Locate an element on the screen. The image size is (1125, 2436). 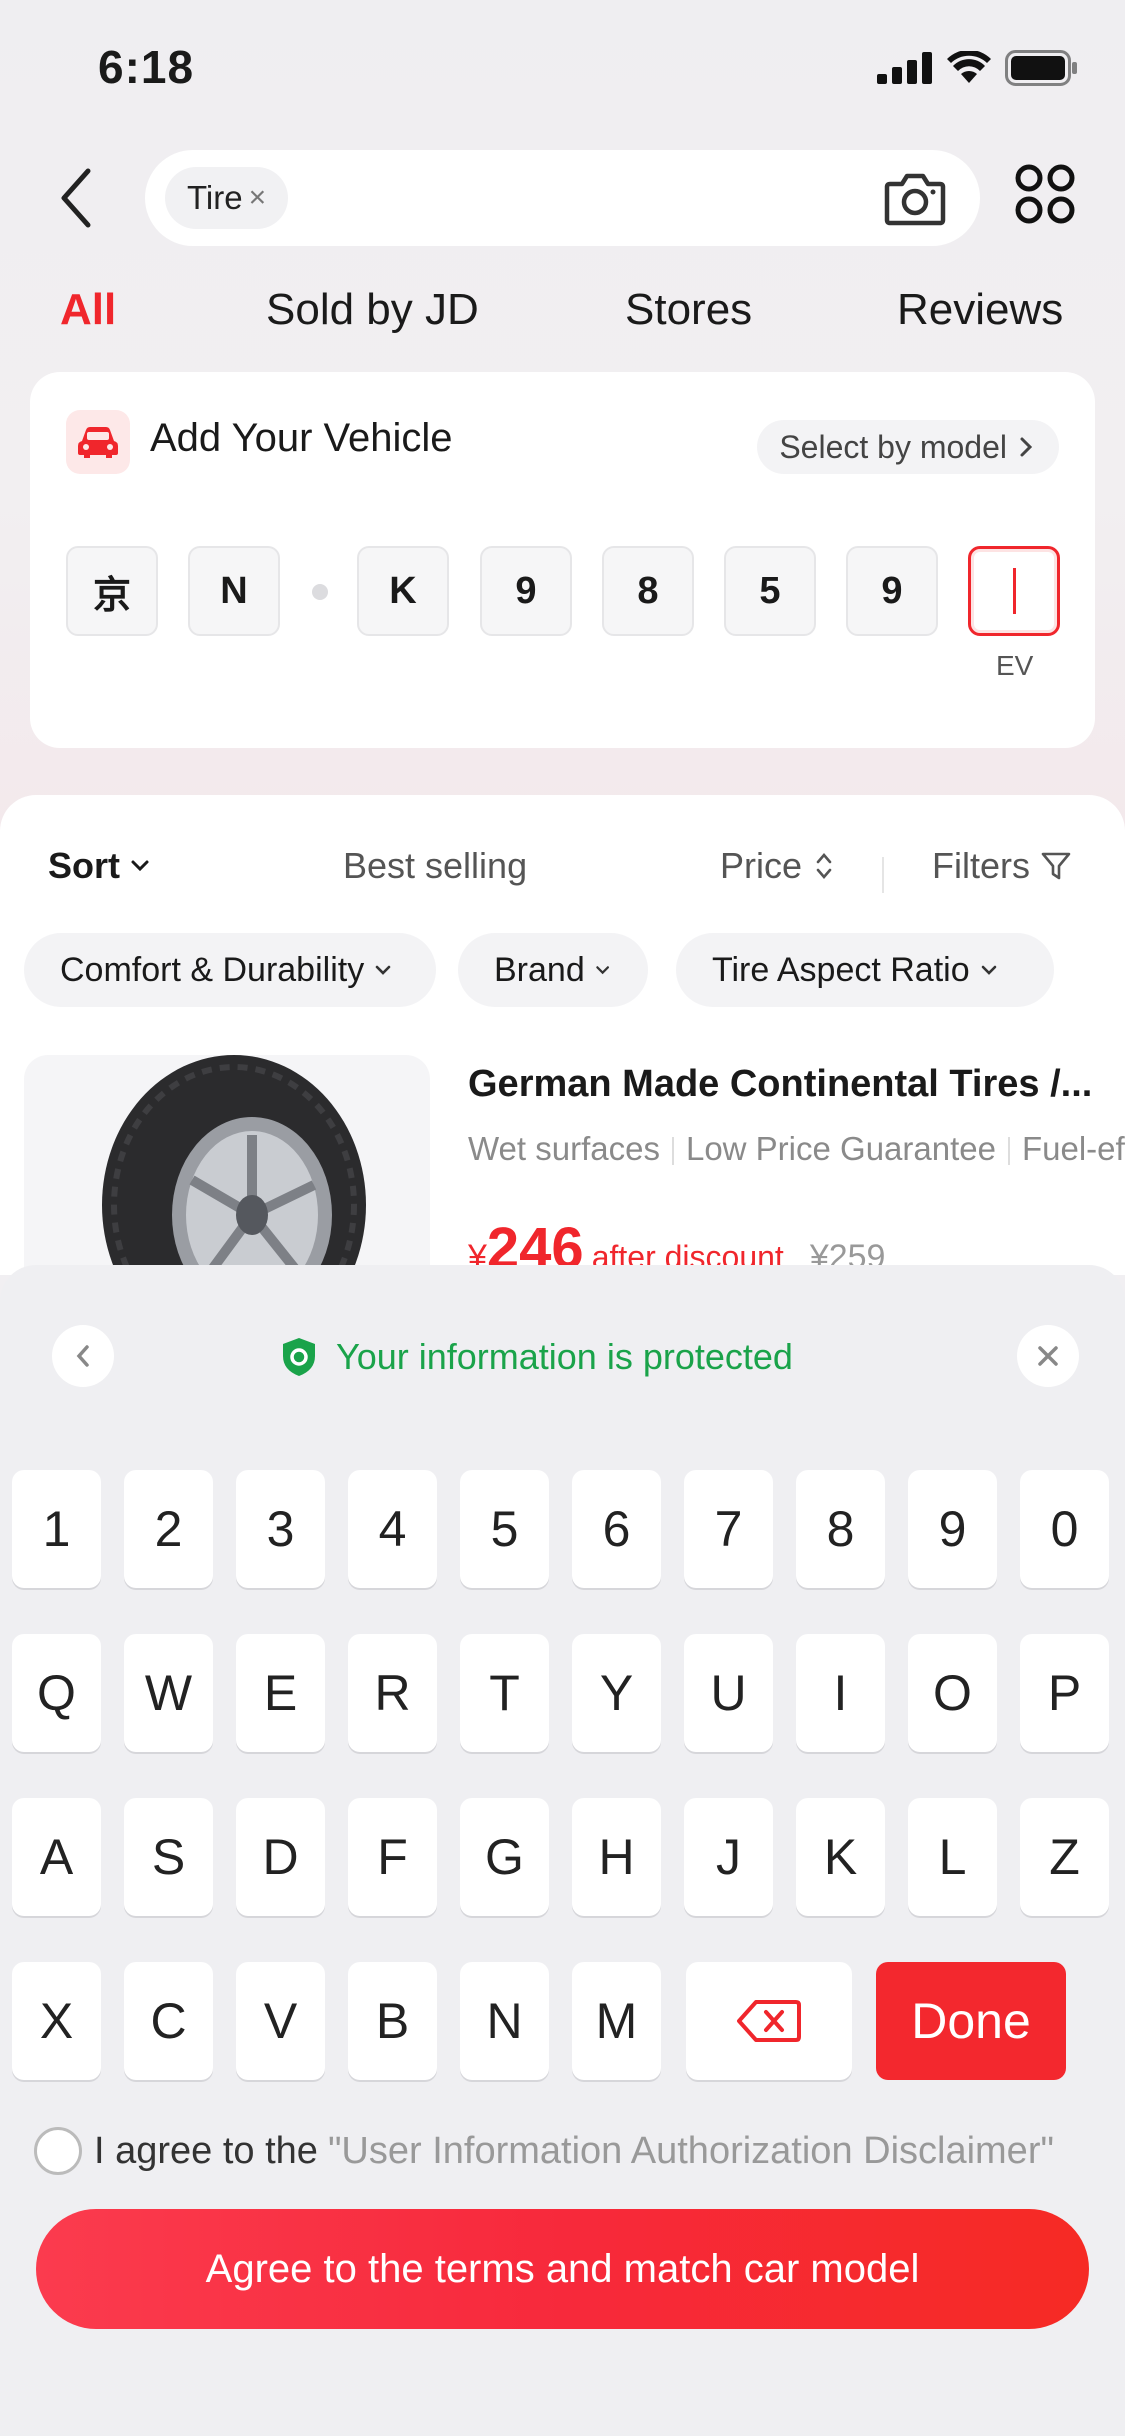
chip-comfort-durability: Comfort & Durability is located at coordinates (230, 970).